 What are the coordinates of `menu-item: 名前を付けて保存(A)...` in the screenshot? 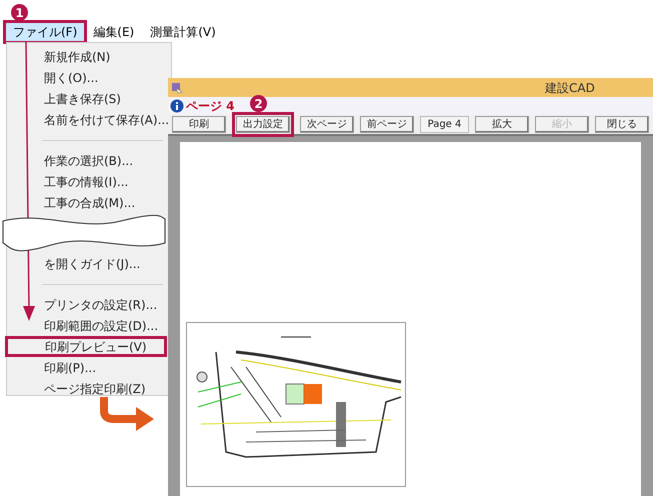 It's located at (89, 119).